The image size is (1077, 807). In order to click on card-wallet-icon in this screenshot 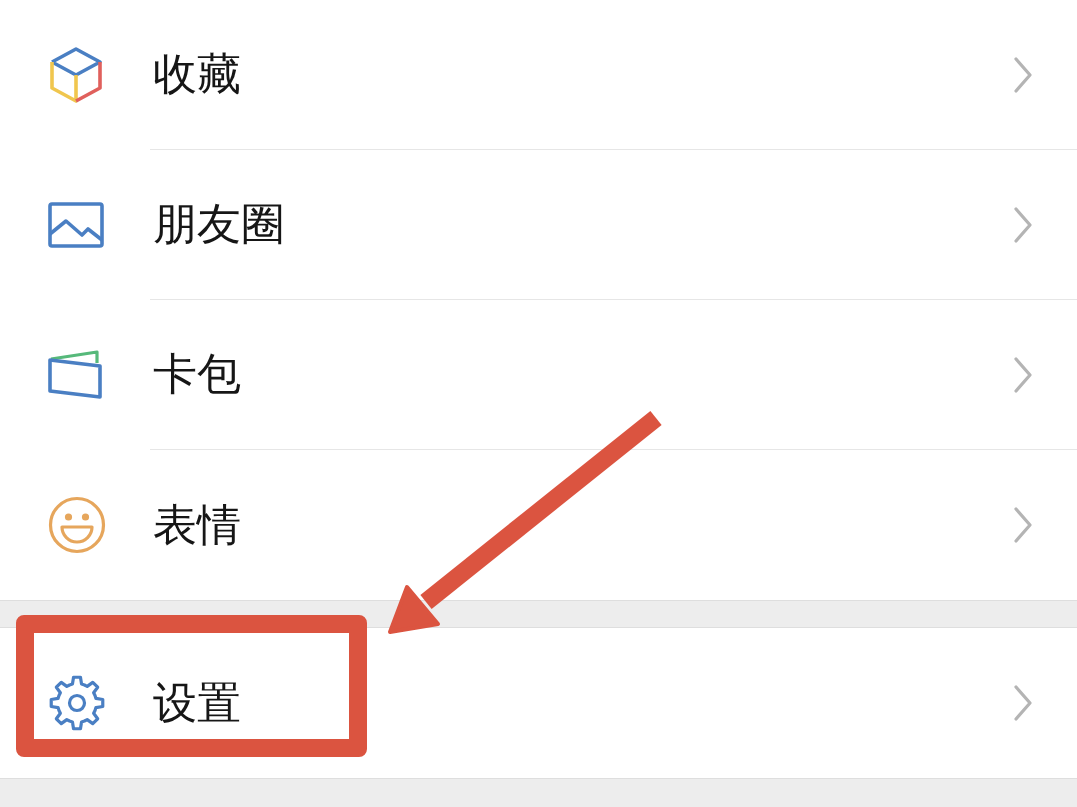, I will do `click(75, 375)`.